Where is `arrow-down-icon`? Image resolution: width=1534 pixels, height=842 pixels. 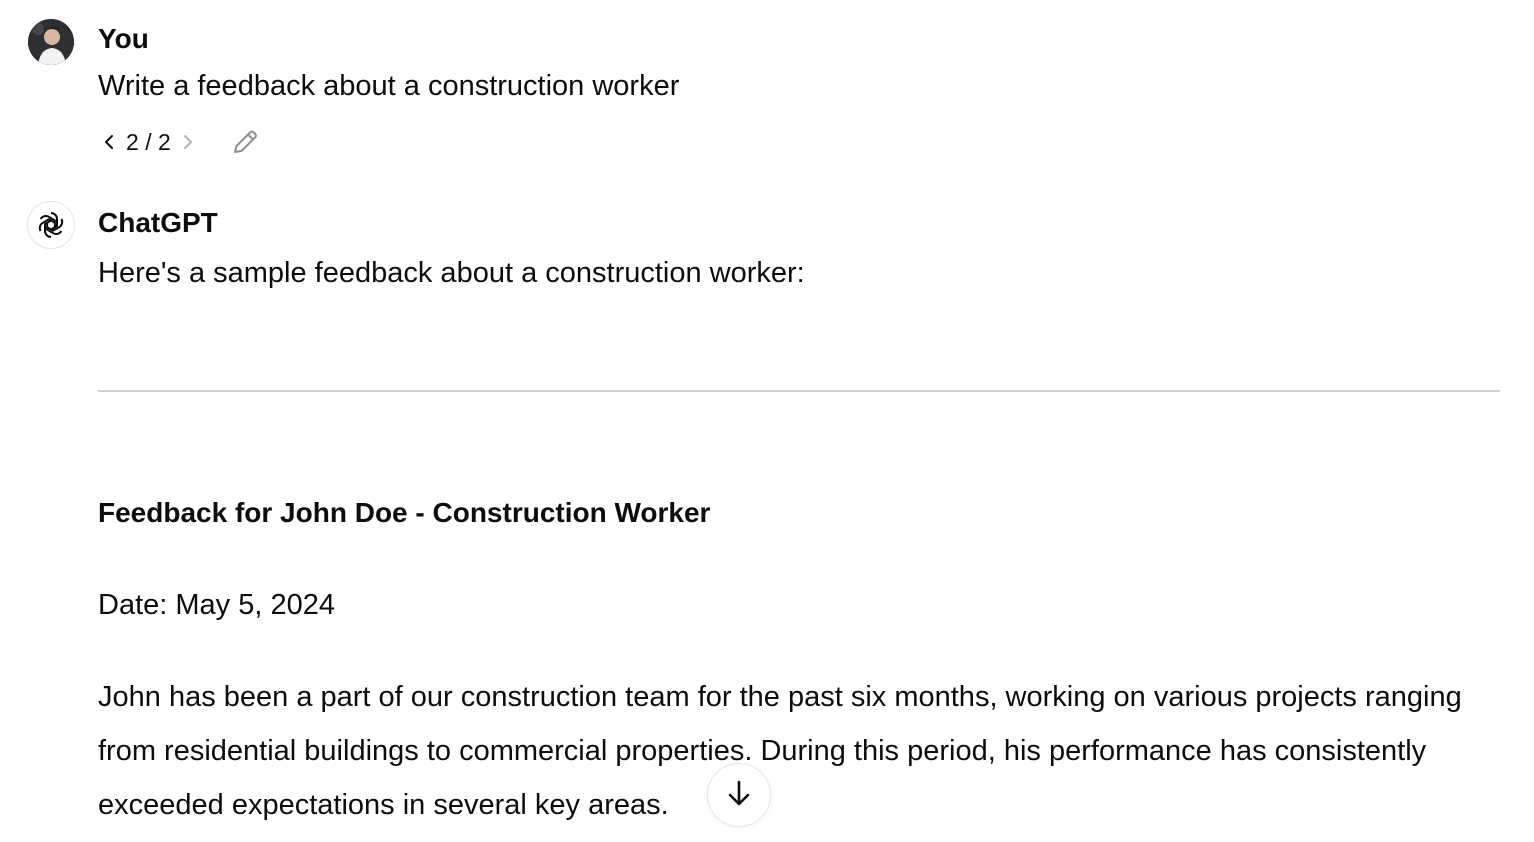 arrow-down-icon is located at coordinates (739, 795).